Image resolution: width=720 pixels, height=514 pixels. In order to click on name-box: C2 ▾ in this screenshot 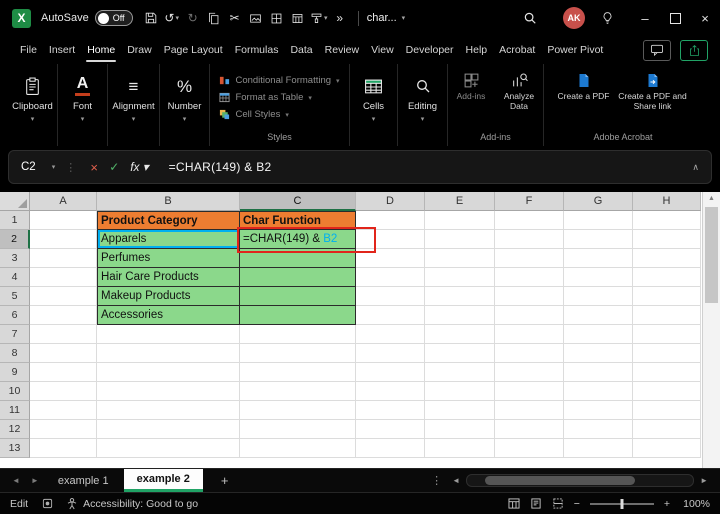, I will do `click(32, 167)`.